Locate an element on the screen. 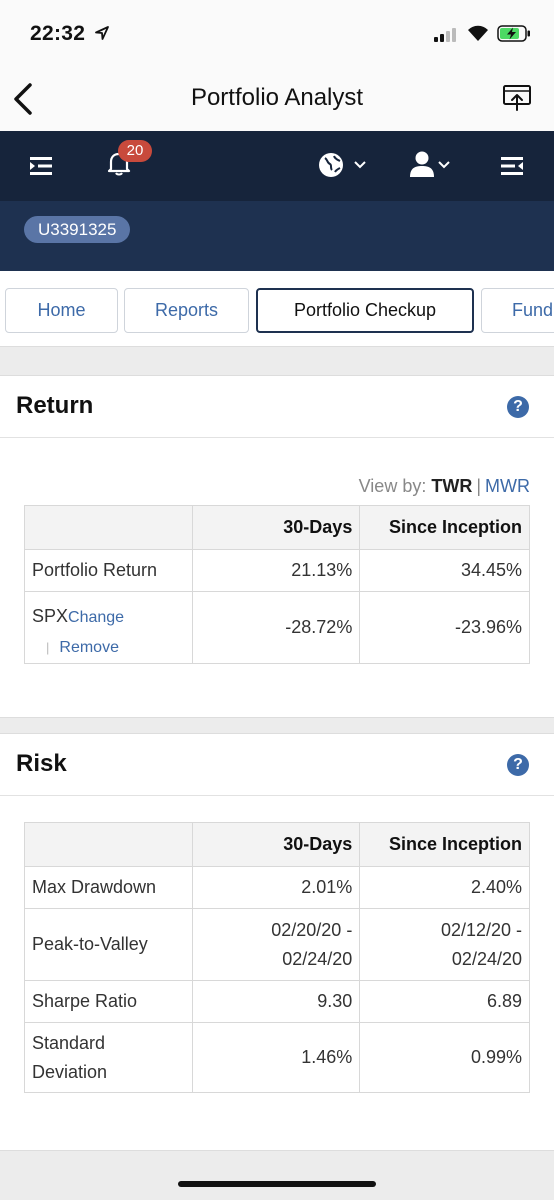 This screenshot has height=1200, width=554. risk-card-header: Risk ? is located at coordinates (277, 765).